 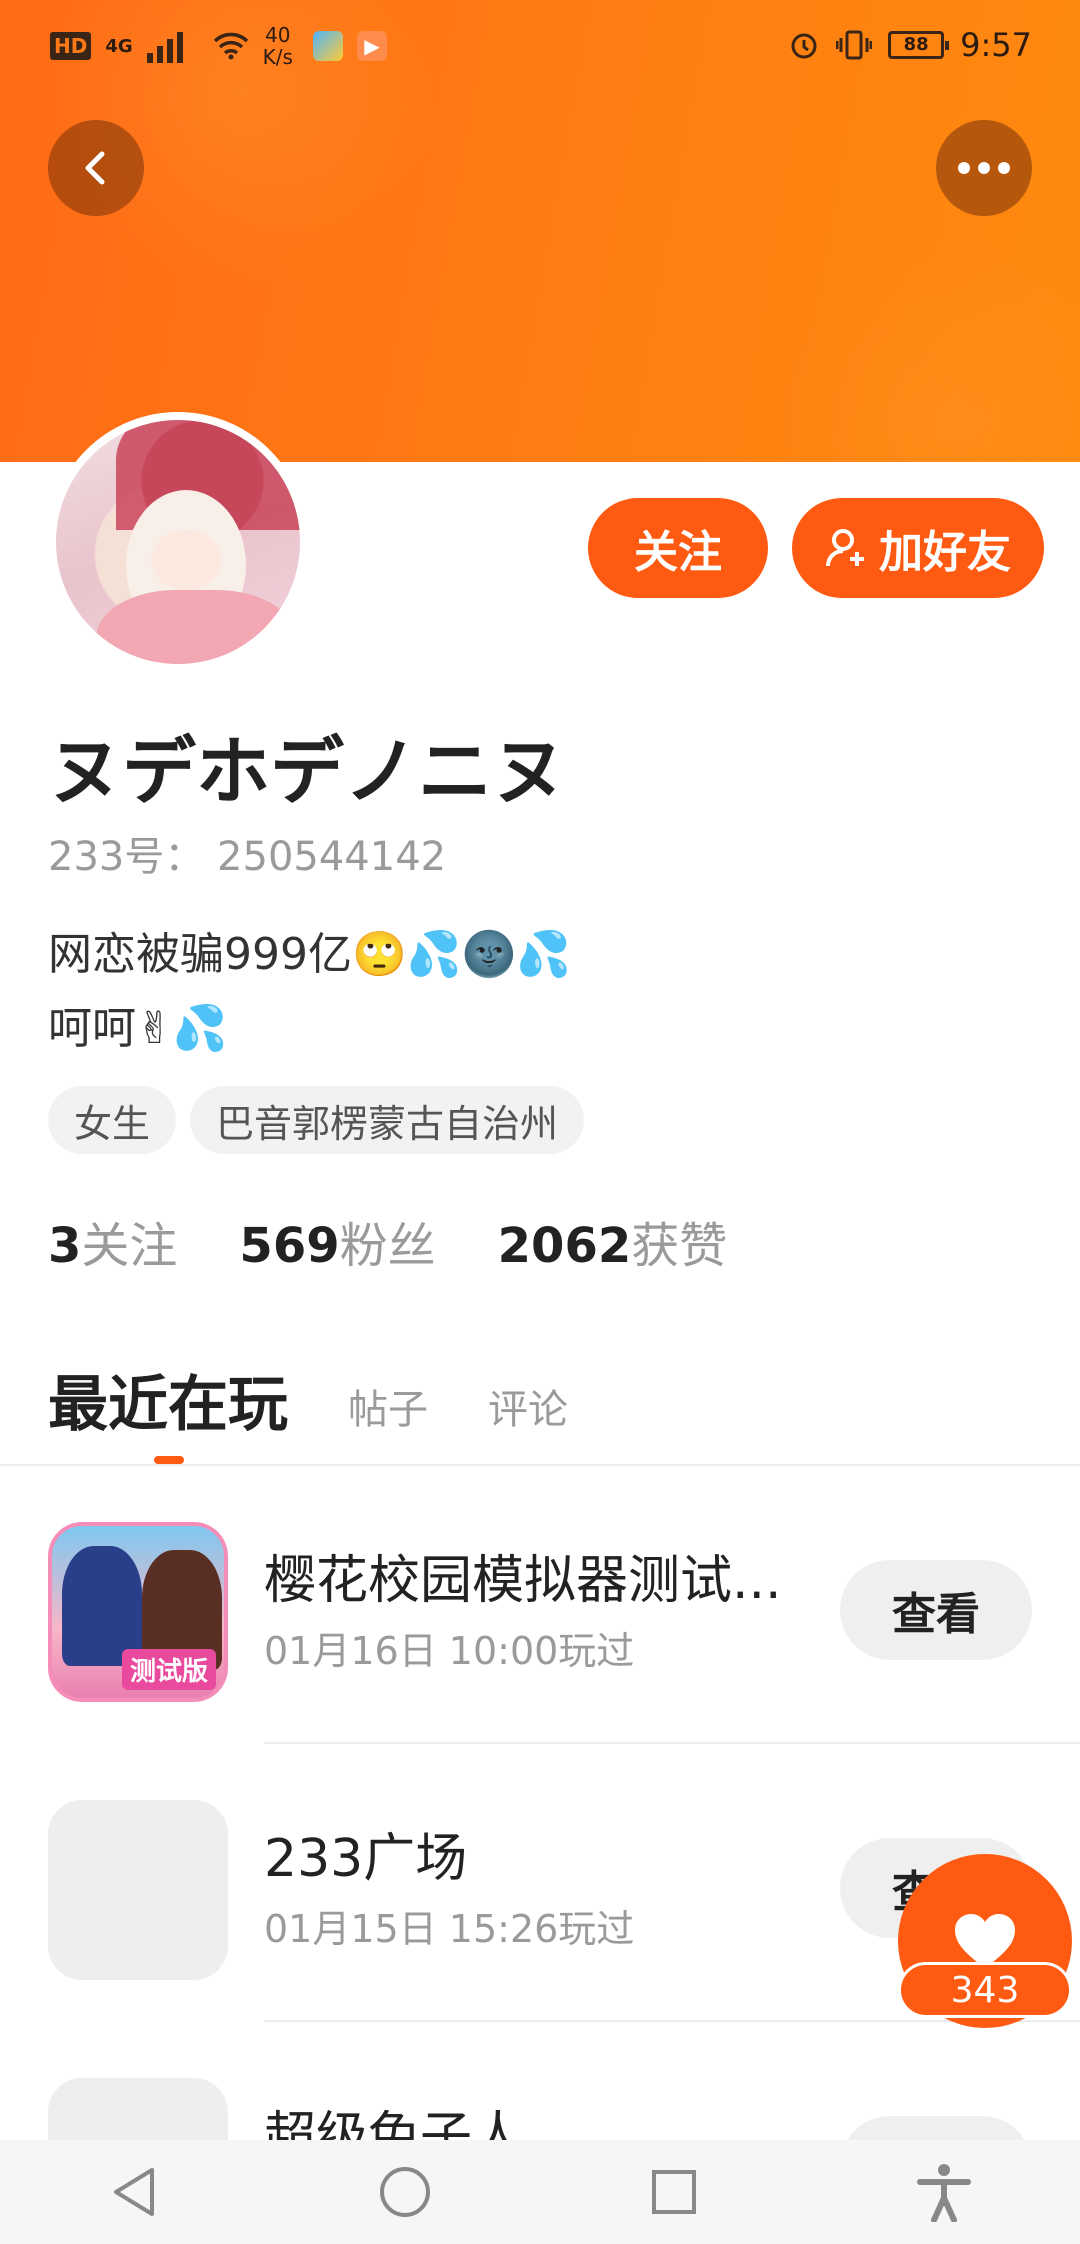 I want to click on game-icon: 测试版, so click(x=138, y=1612).